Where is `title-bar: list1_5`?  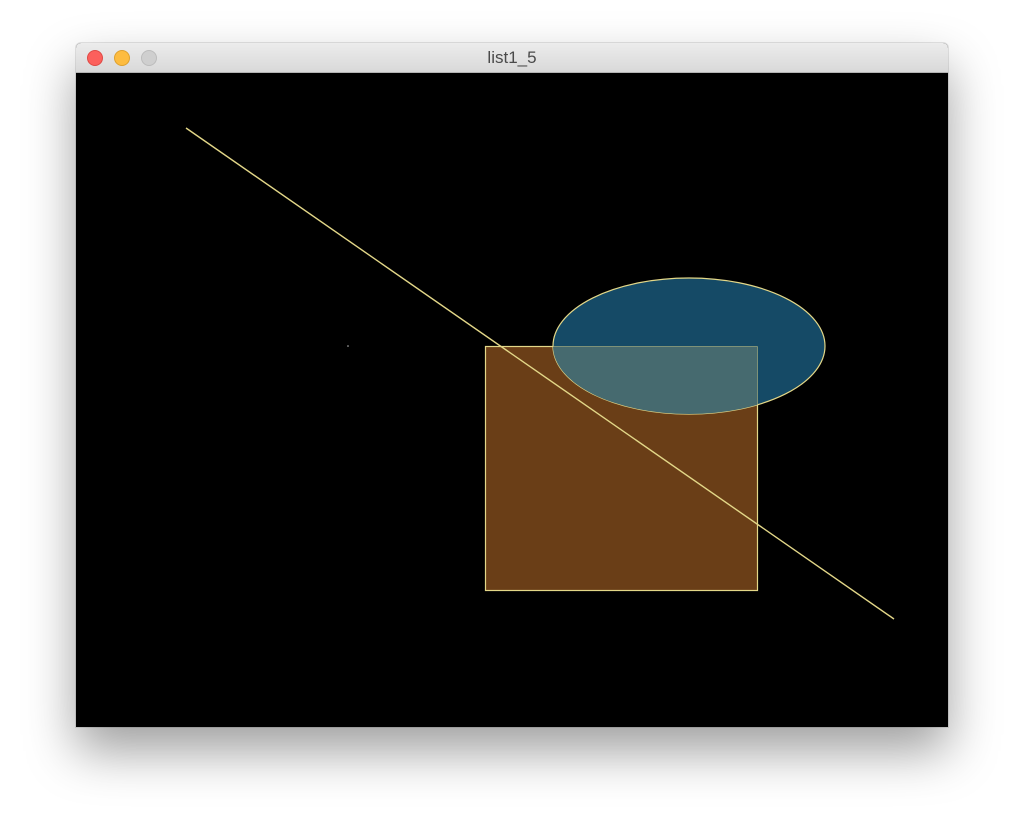 title-bar: list1_5 is located at coordinates (512, 58).